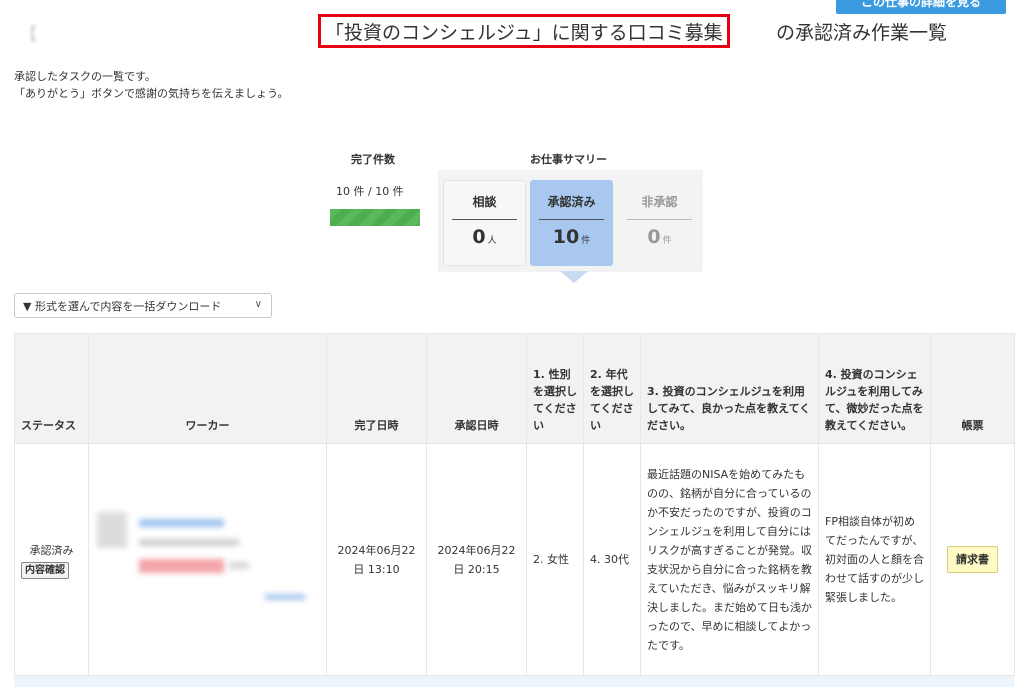 The image size is (1024, 687). I want to click on work-summary-label: お仕事サマリー, so click(568, 159).